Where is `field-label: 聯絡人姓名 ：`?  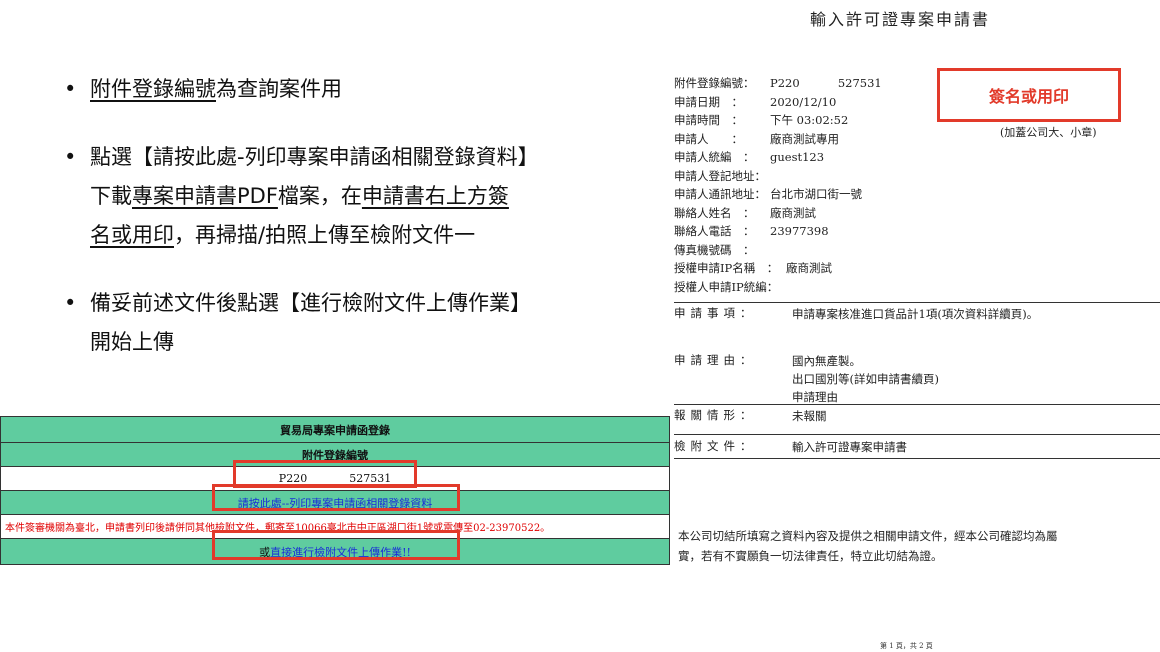
field-label: 聯絡人姓名 ： is located at coordinates (714, 212).